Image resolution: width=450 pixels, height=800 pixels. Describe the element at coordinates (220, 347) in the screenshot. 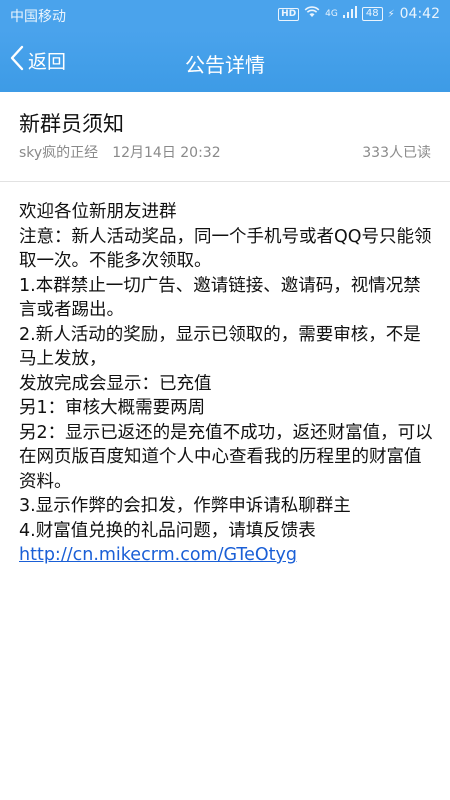

I see `body-line: 2.新人活动的奖励，显示已领取的，需要审核，不是马上发放，` at that location.